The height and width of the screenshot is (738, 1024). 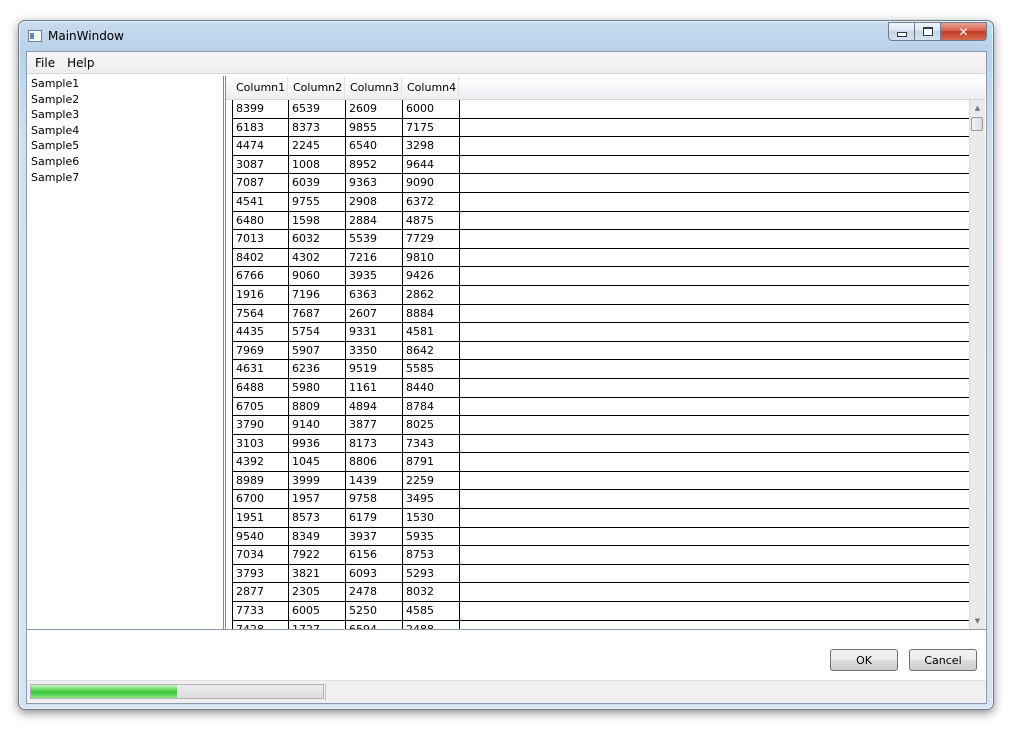 I want to click on table-cell: 7175, so click(x=431, y=127).